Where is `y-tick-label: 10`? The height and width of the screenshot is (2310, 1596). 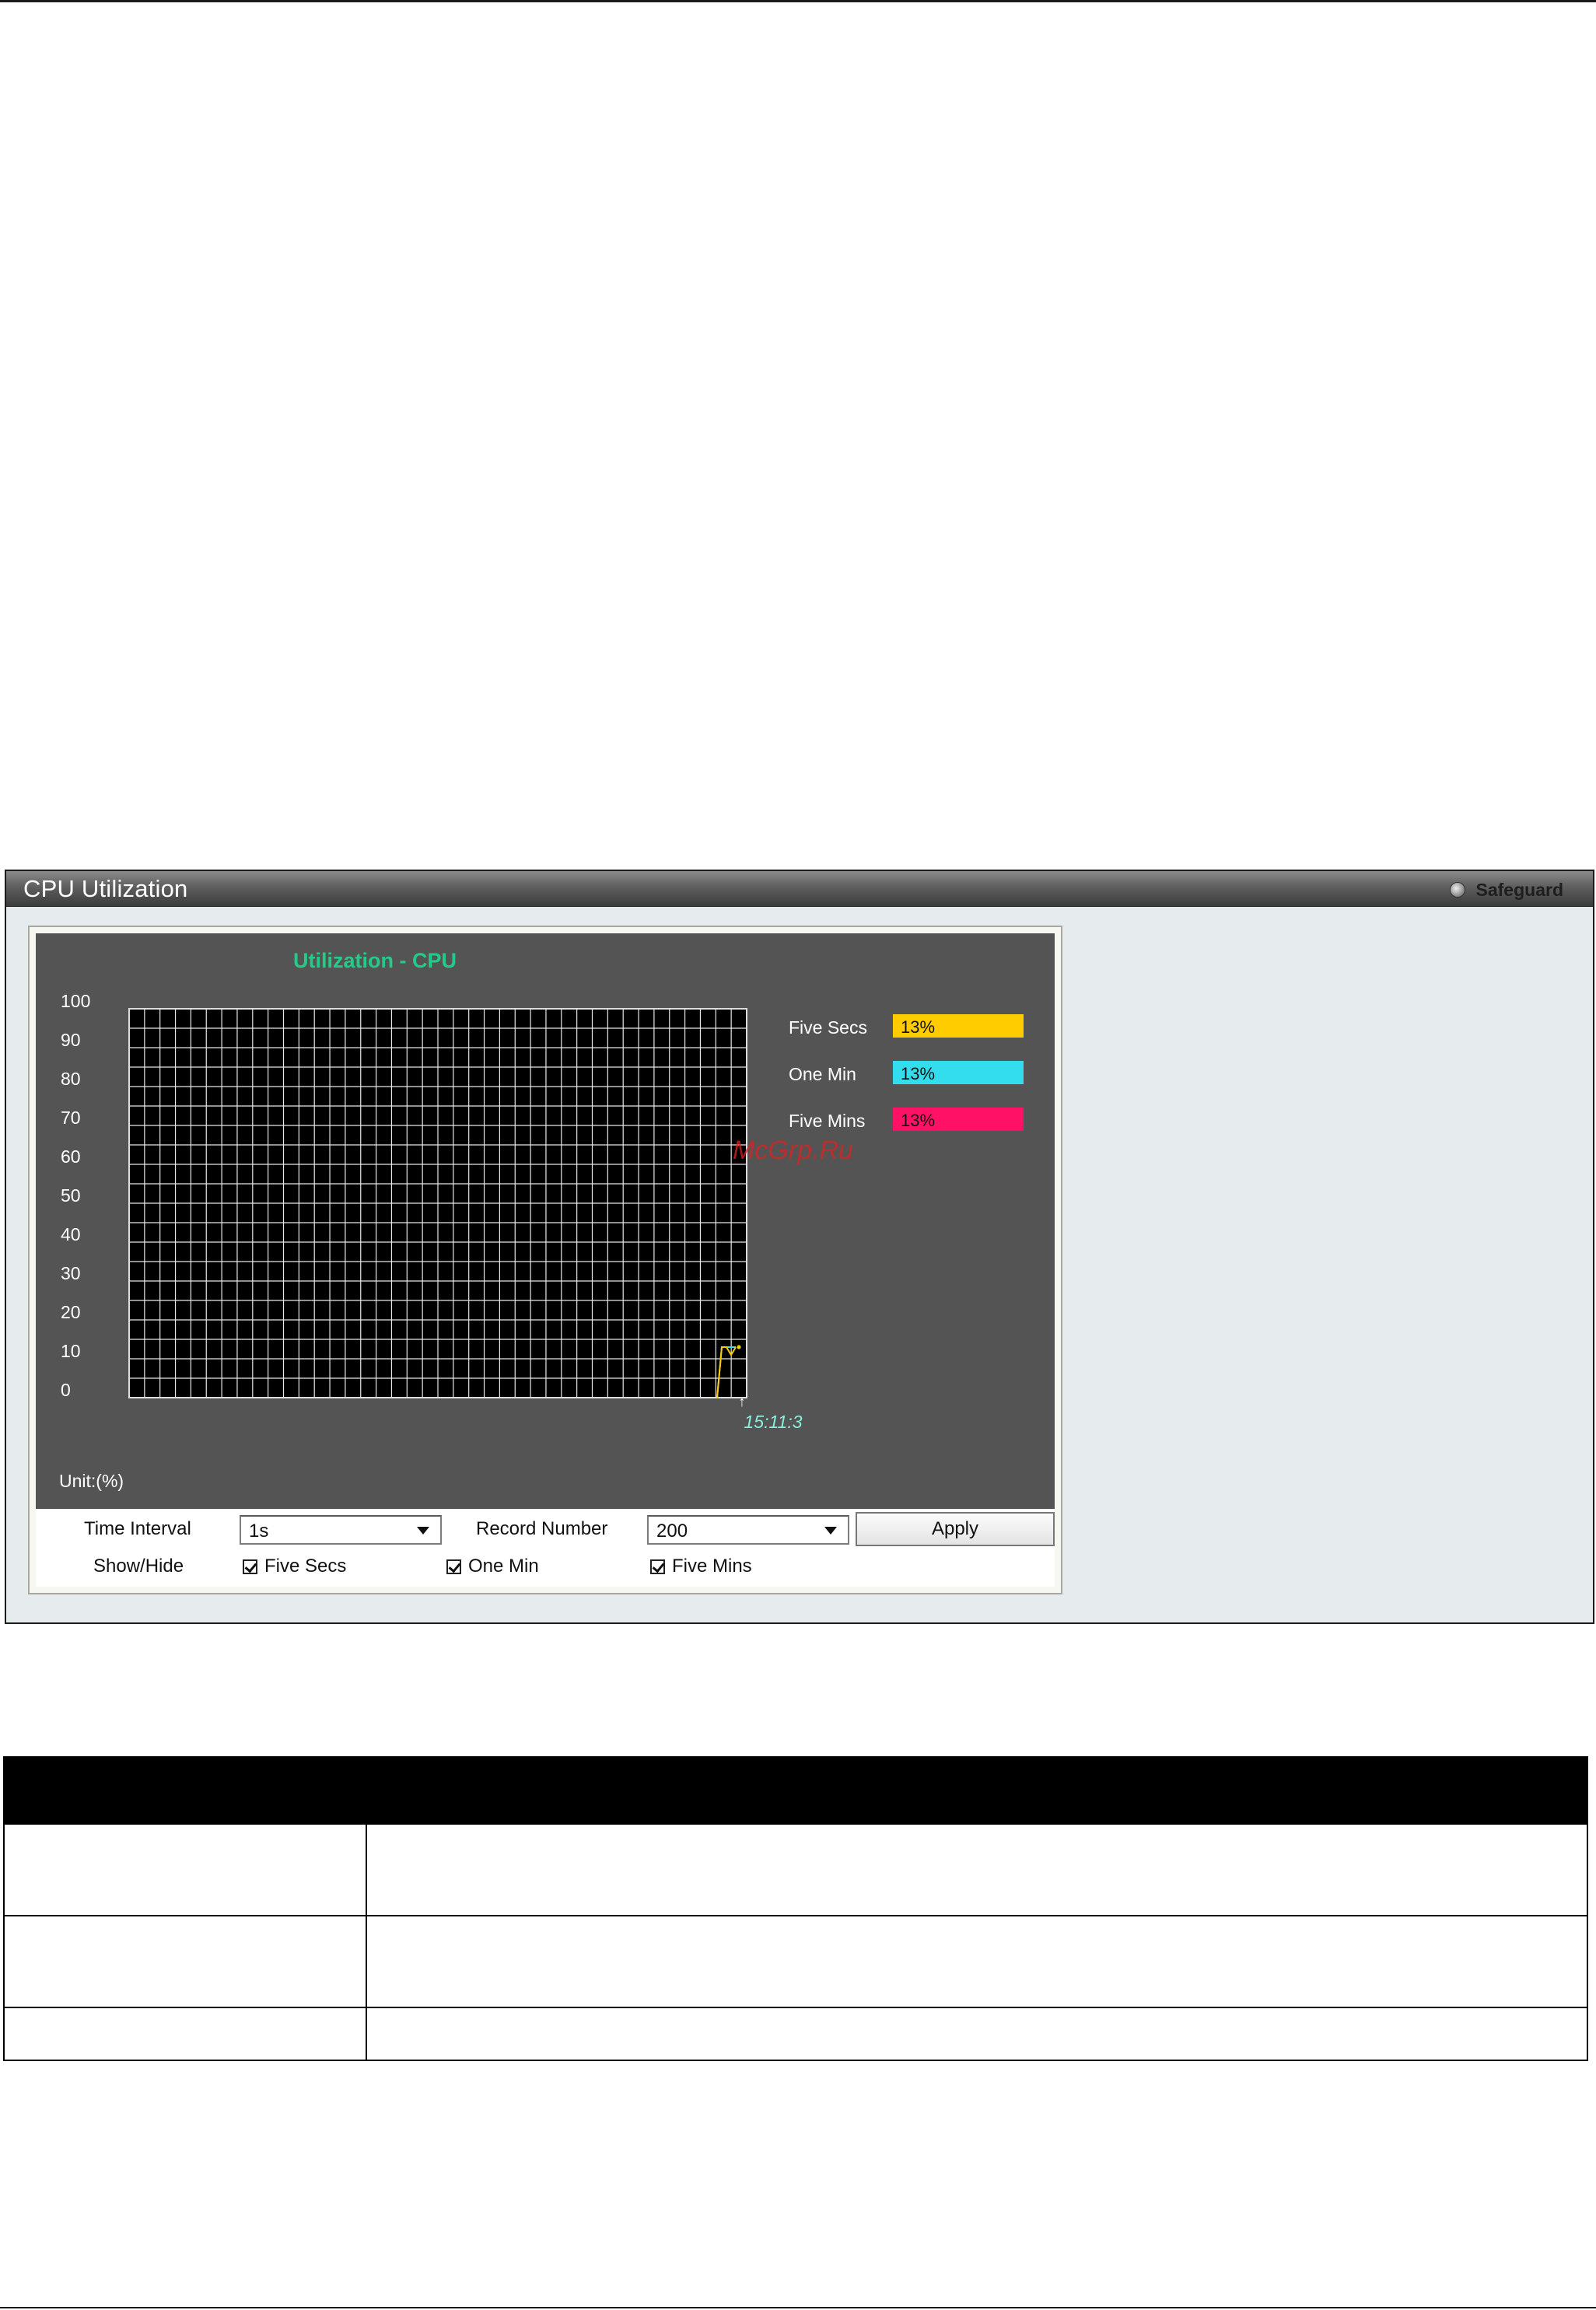 y-tick-label: 10 is located at coordinates (71, 1351).